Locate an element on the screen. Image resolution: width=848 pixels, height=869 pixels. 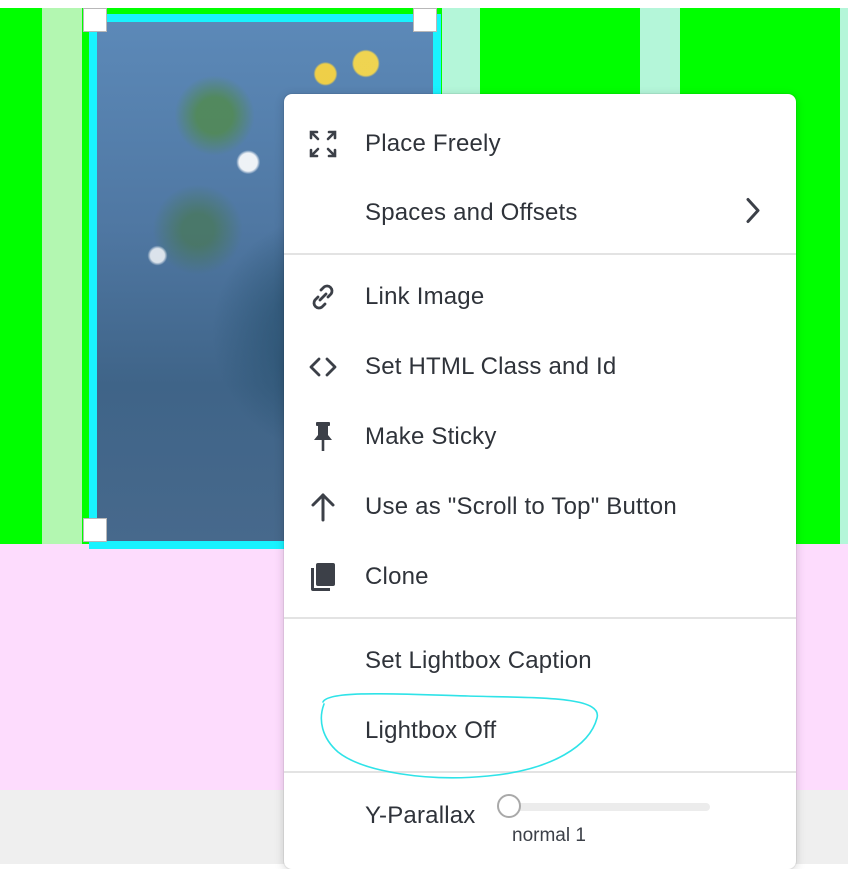
menu-item-label: Spaces and Offsets is located at coordinates (471, 212).